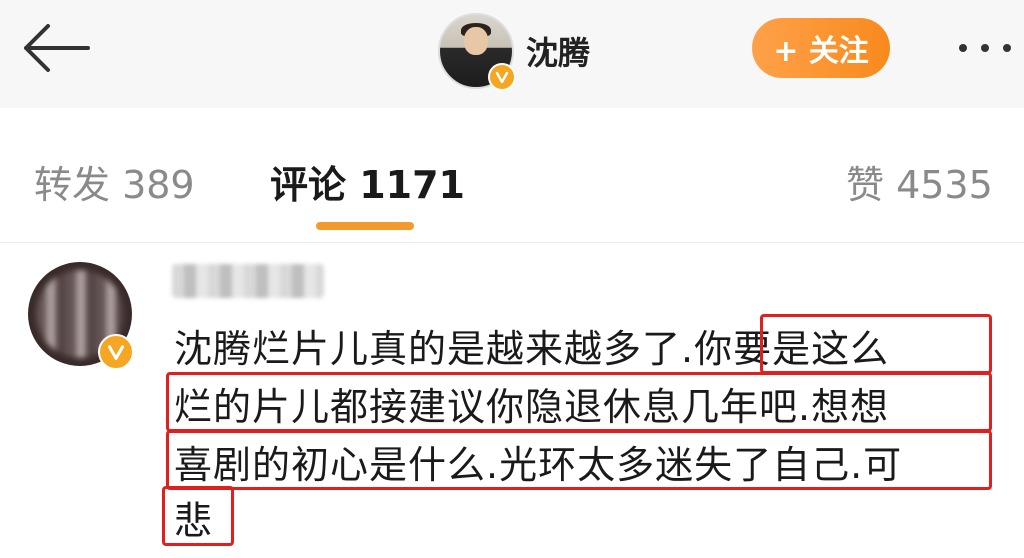 Image resolution: width=1024 pixels, height=558 pixels. I want to click on back-button, so click(56, 48).